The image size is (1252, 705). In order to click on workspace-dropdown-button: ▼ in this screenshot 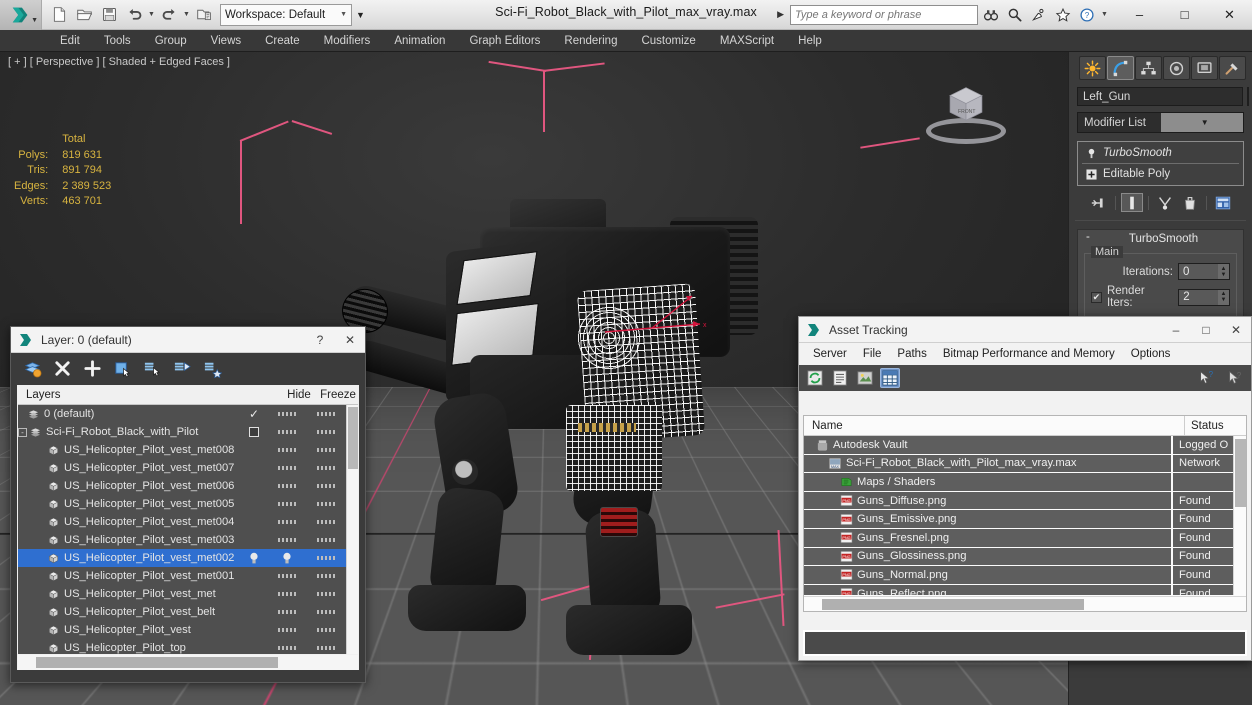, I will do `click(360, 15)`.